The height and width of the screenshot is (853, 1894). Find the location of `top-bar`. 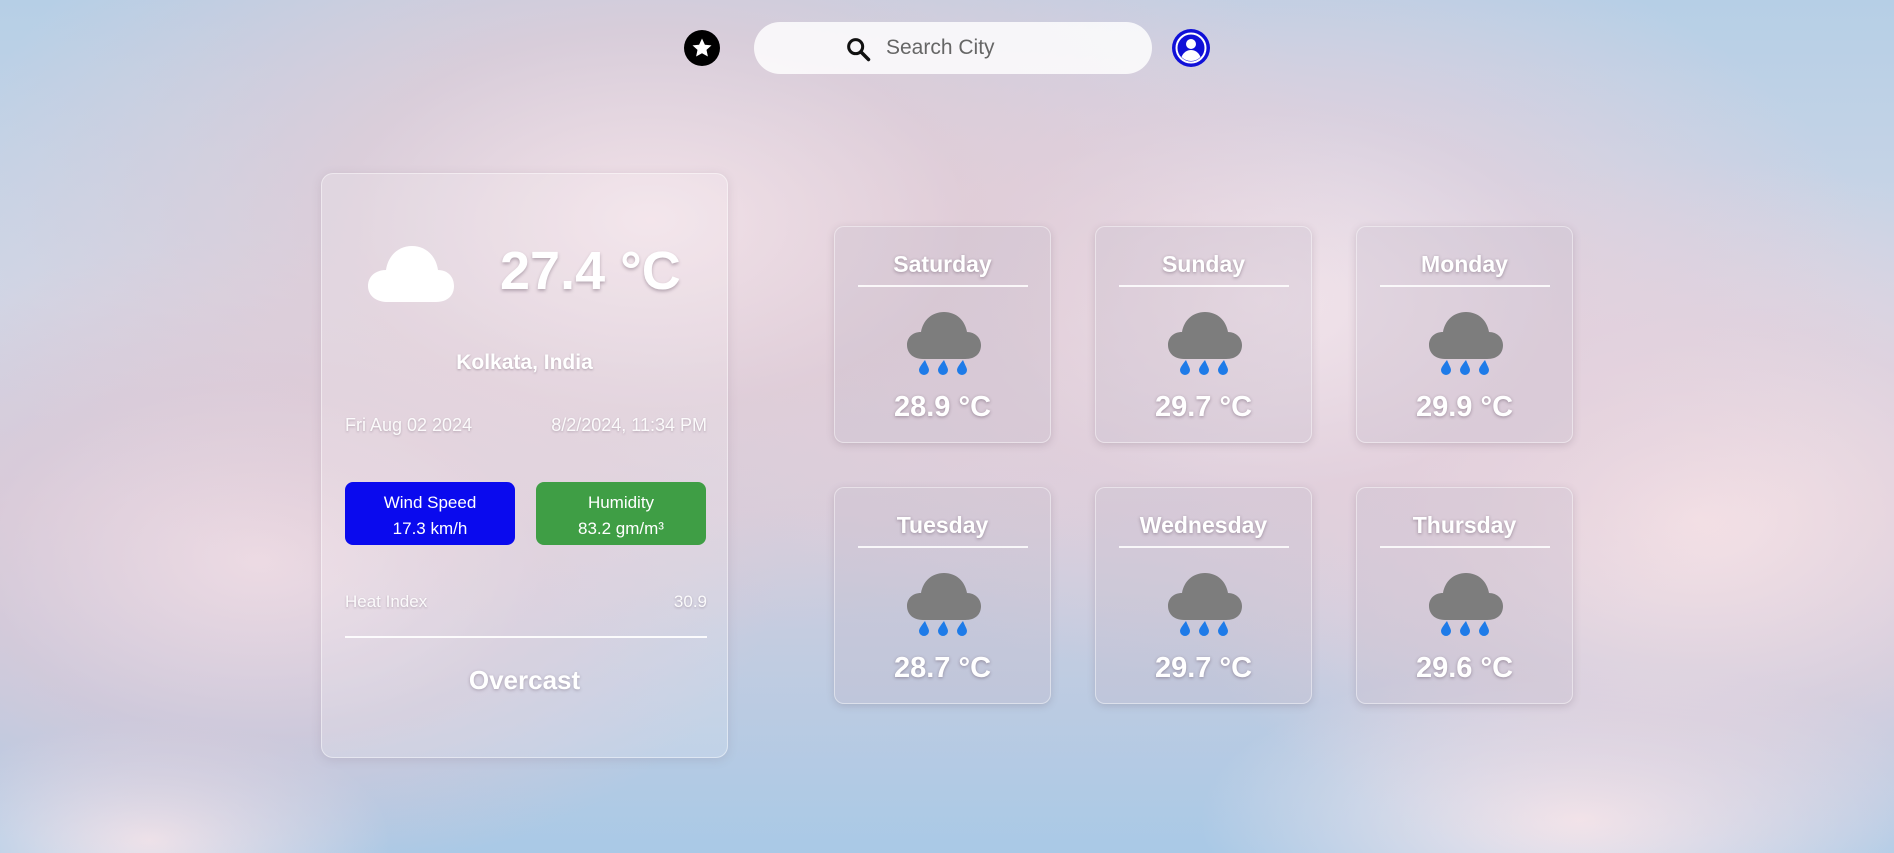

top-bar is located at coordinates (947, 48).